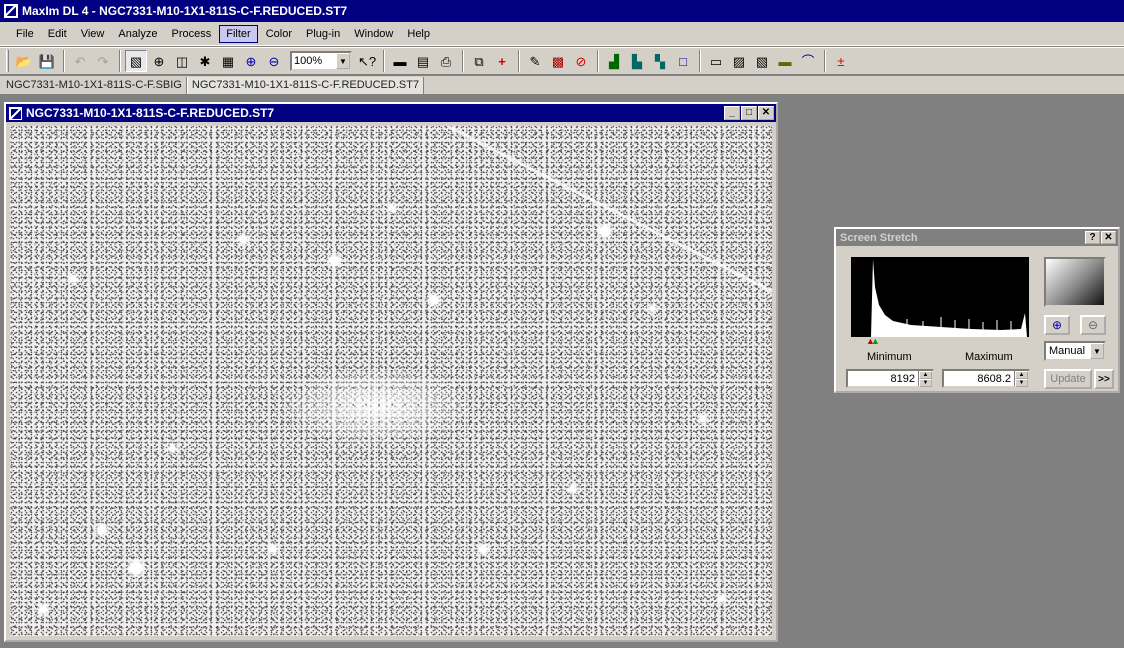 Image resolution: width=1124 pixels, height=648 pixels. Describe the element at coordinates (889, 357) in the screenshot. I see `minimum-label: Minimum` at that location.